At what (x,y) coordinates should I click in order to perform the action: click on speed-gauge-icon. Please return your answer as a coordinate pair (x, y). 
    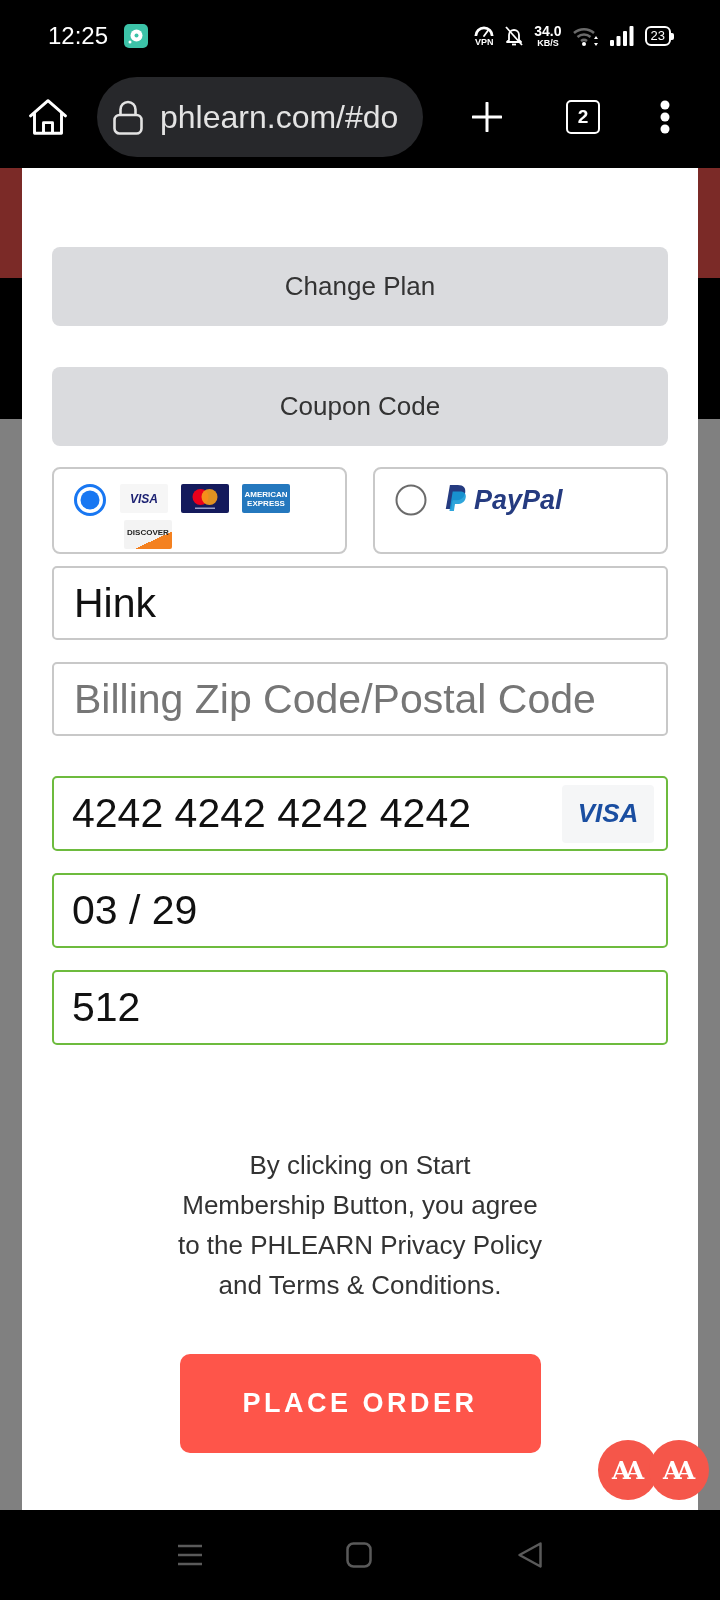
    Looking at the image, I should click on (484, 31).